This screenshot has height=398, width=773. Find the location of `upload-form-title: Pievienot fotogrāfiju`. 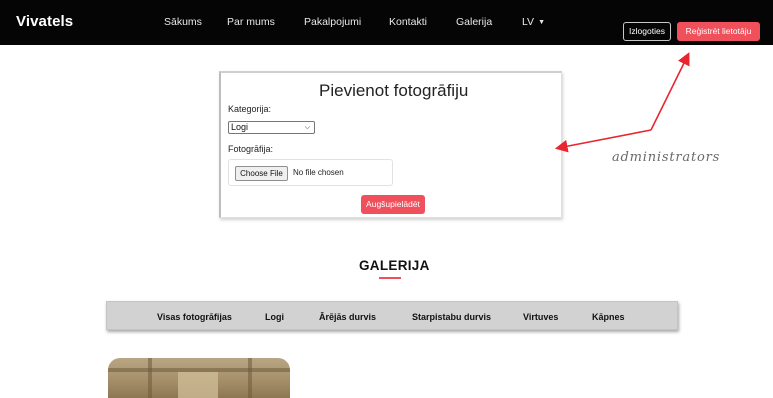

upload-form-title: Pievienot fotogrāfiju is located at coordinates (394, 90).